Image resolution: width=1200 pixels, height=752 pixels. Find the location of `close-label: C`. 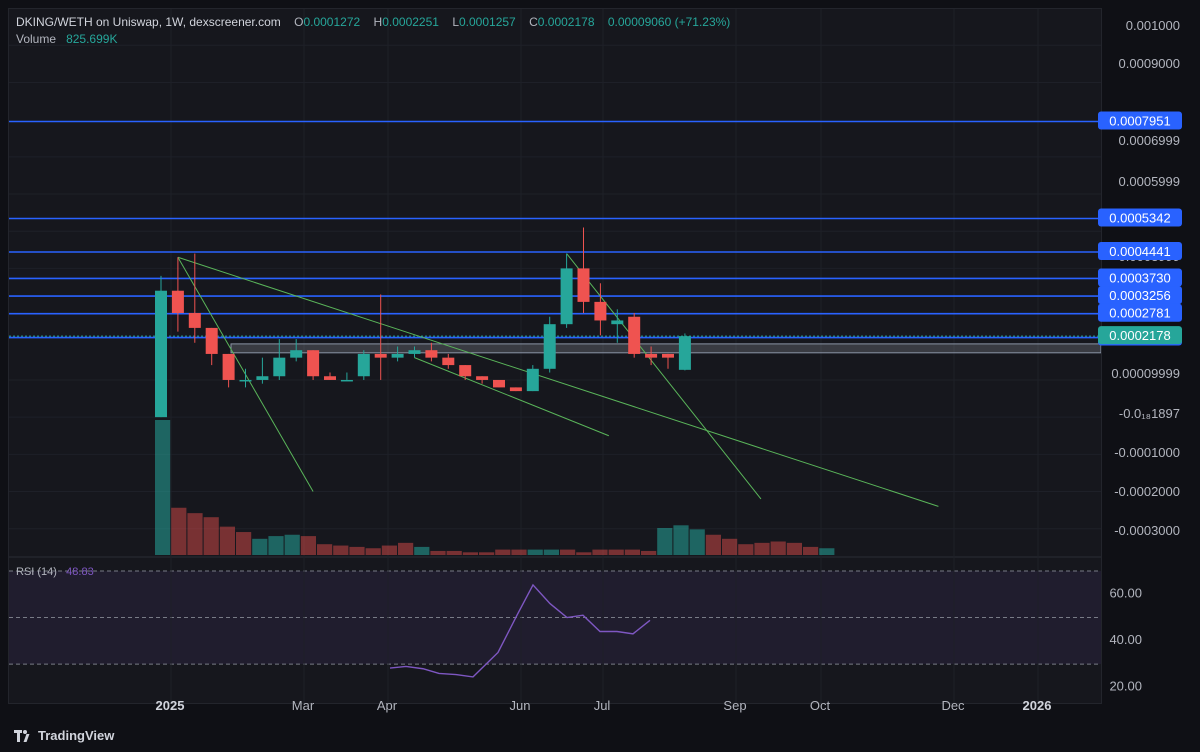

close-label: C is located at coordinates (533, 22).